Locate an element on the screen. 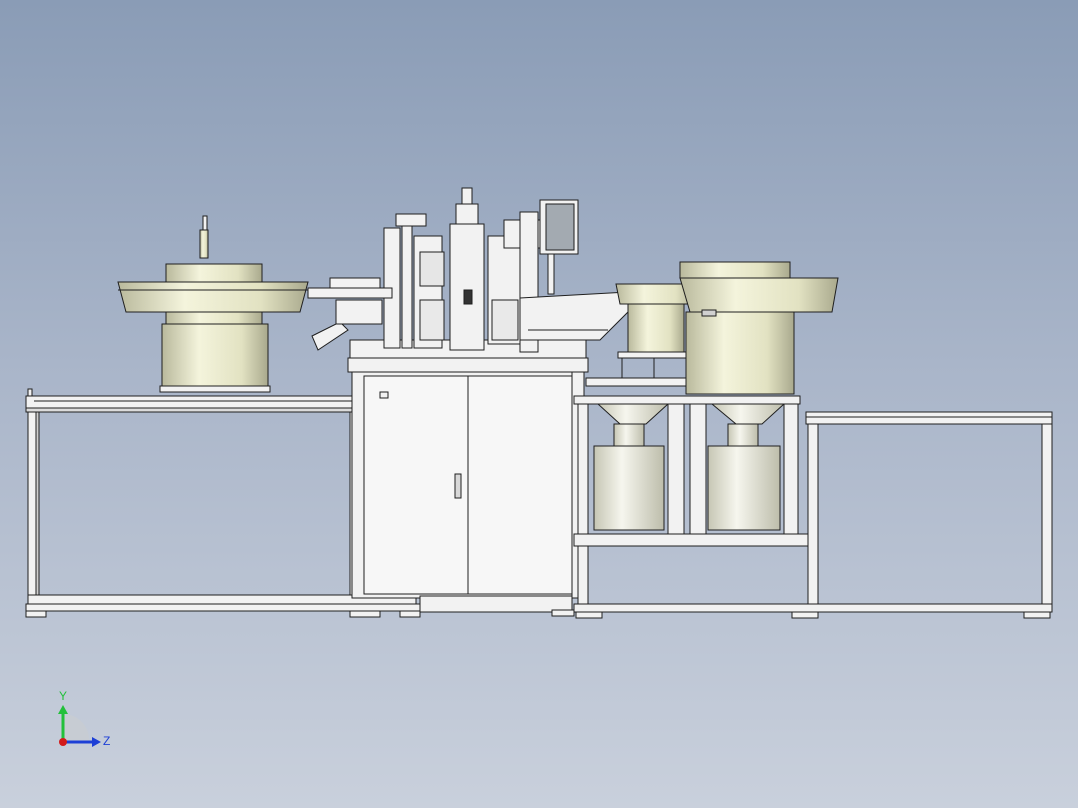  left-vibratory-bowl is located at coordinates (233, 304).